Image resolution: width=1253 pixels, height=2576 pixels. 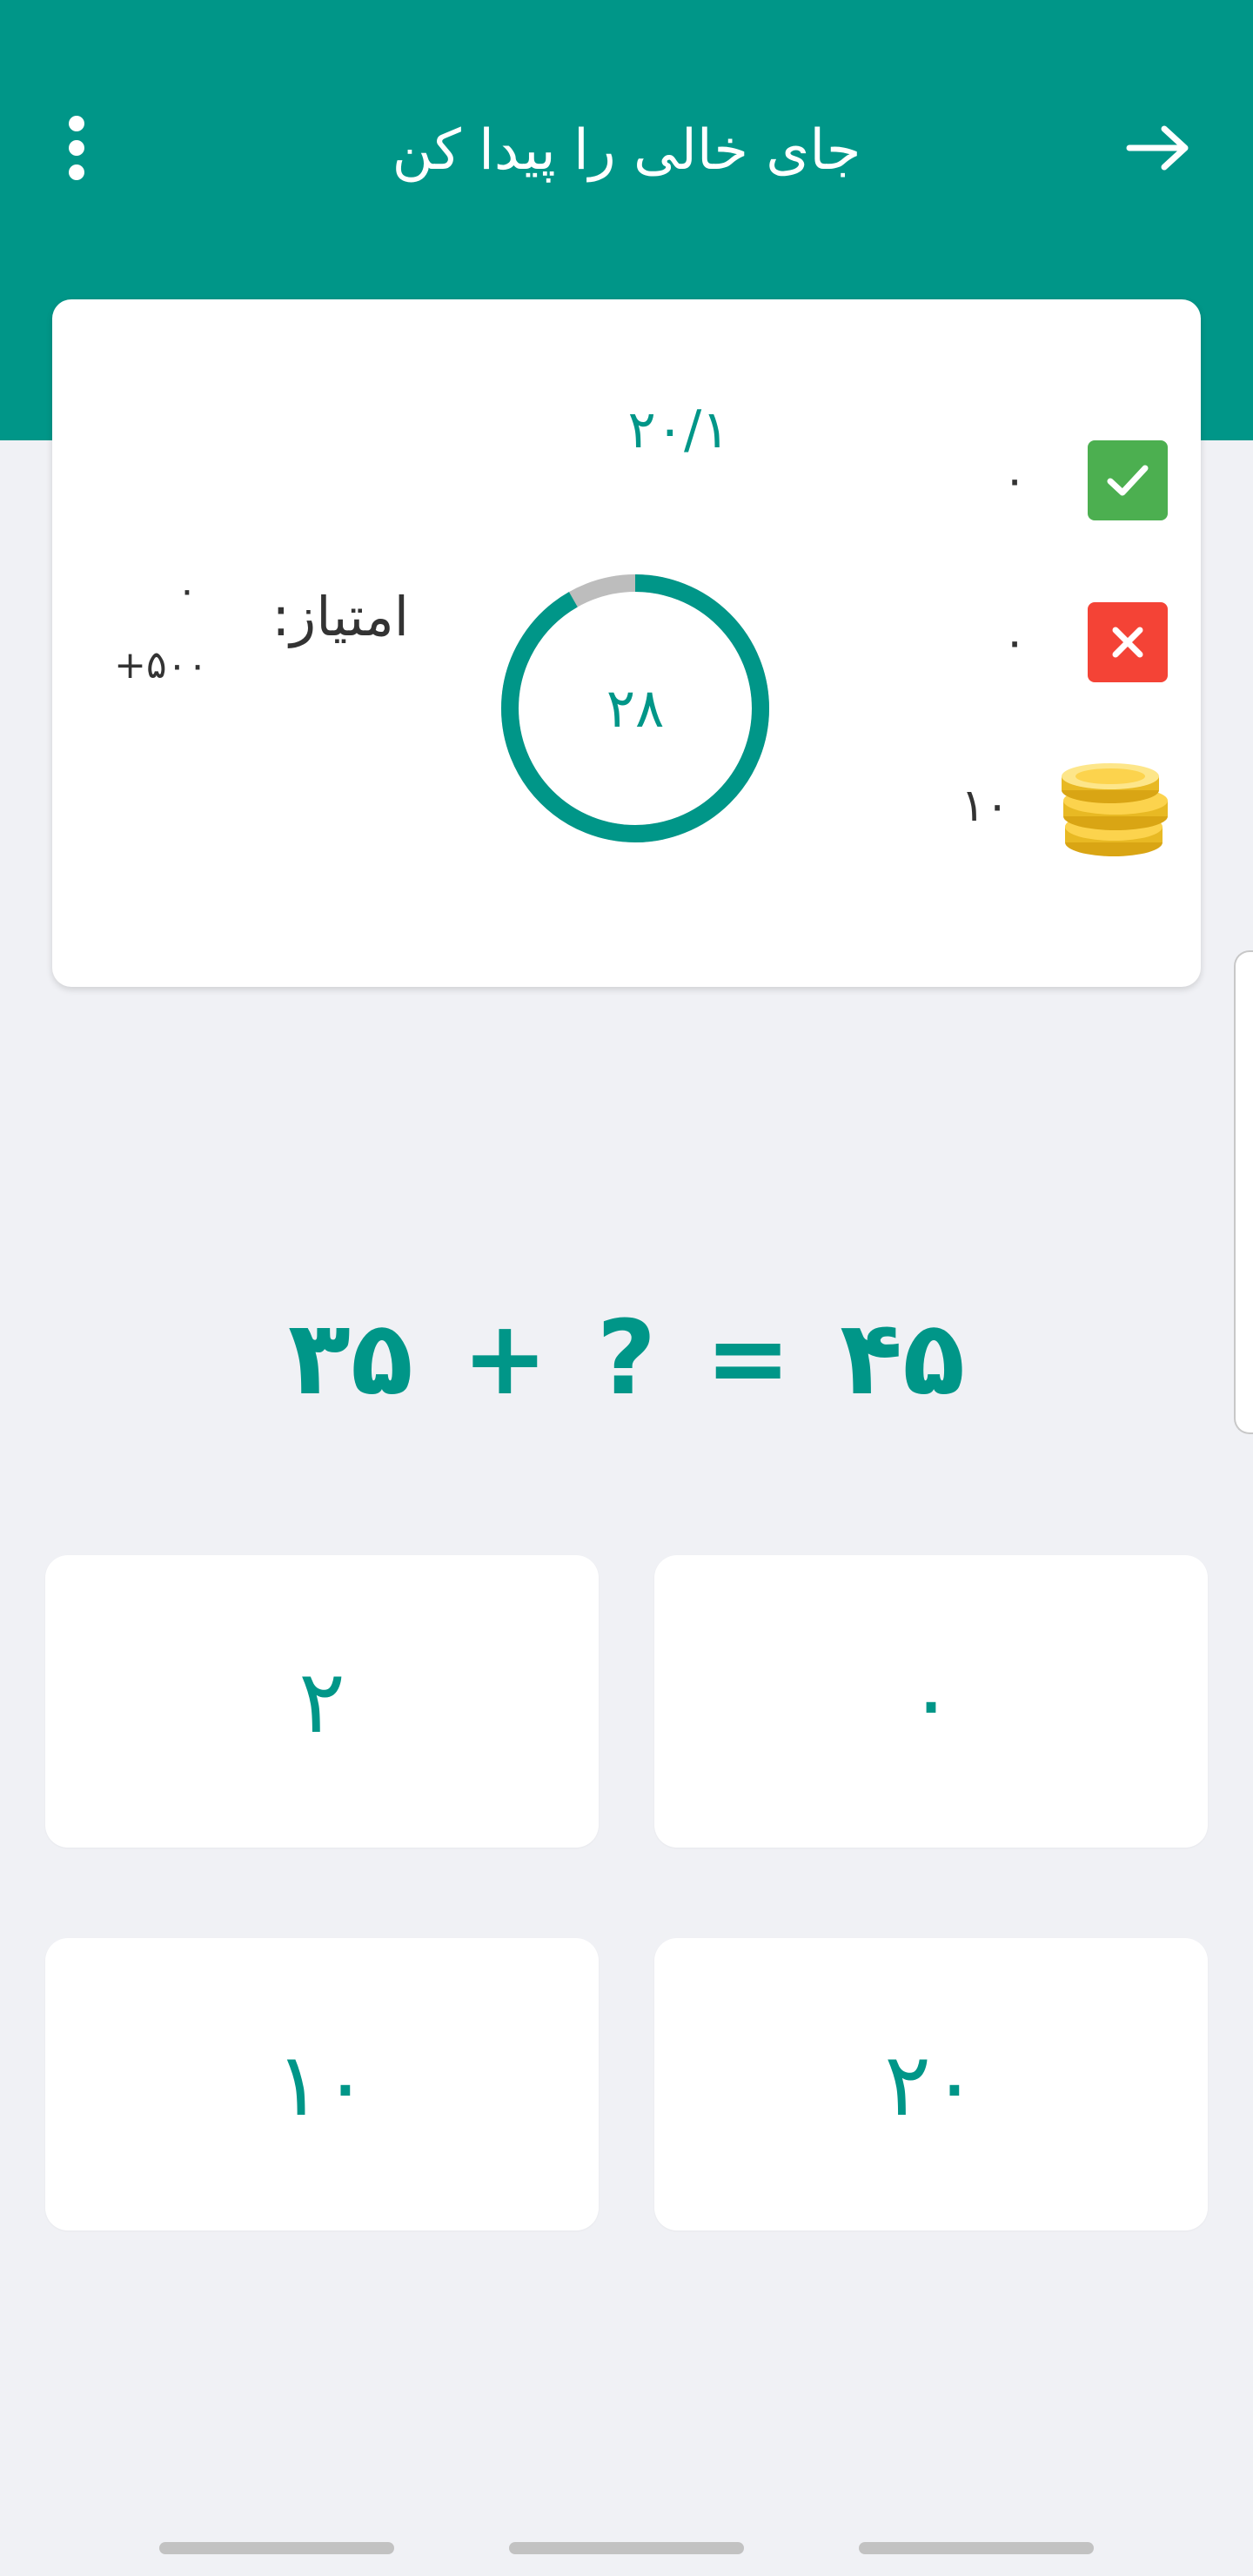 I want to click on equation-operator: +, so click(x=504, y=1358).